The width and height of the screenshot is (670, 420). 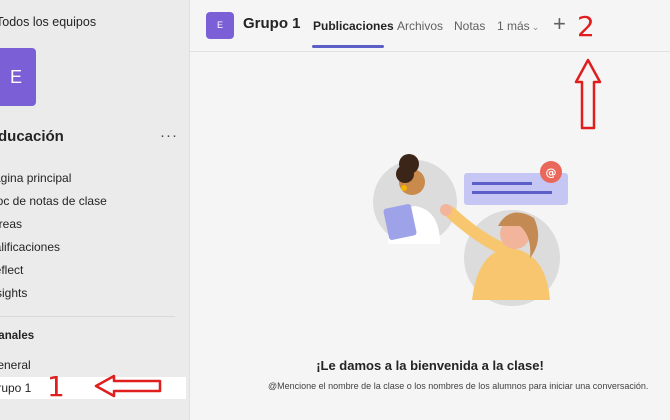 What do you see at coordinates (586, 26) in the screenshot?
I see `annotation-number-2: 2` at bounding box center [586, 26].